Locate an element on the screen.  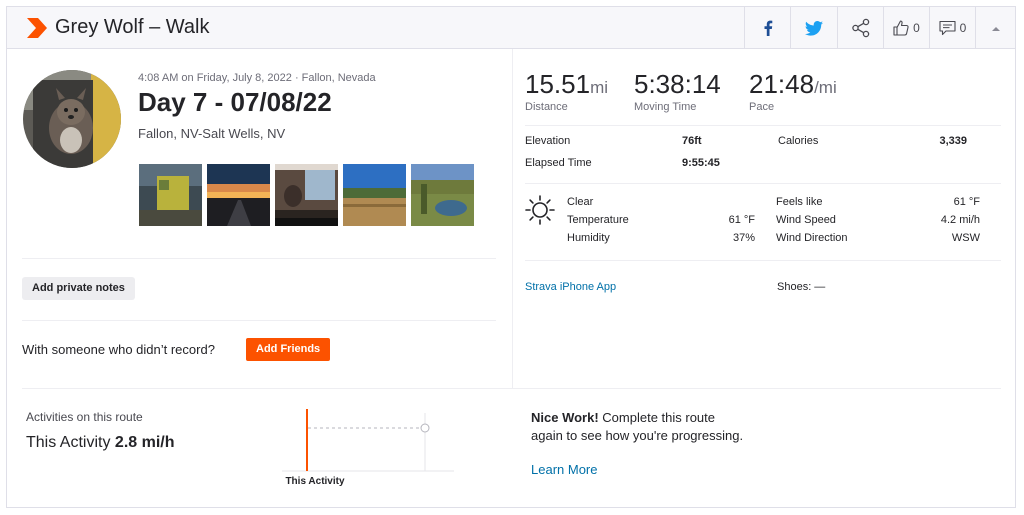
learn-more-link: Learn More is located at coordinates (564, 469).